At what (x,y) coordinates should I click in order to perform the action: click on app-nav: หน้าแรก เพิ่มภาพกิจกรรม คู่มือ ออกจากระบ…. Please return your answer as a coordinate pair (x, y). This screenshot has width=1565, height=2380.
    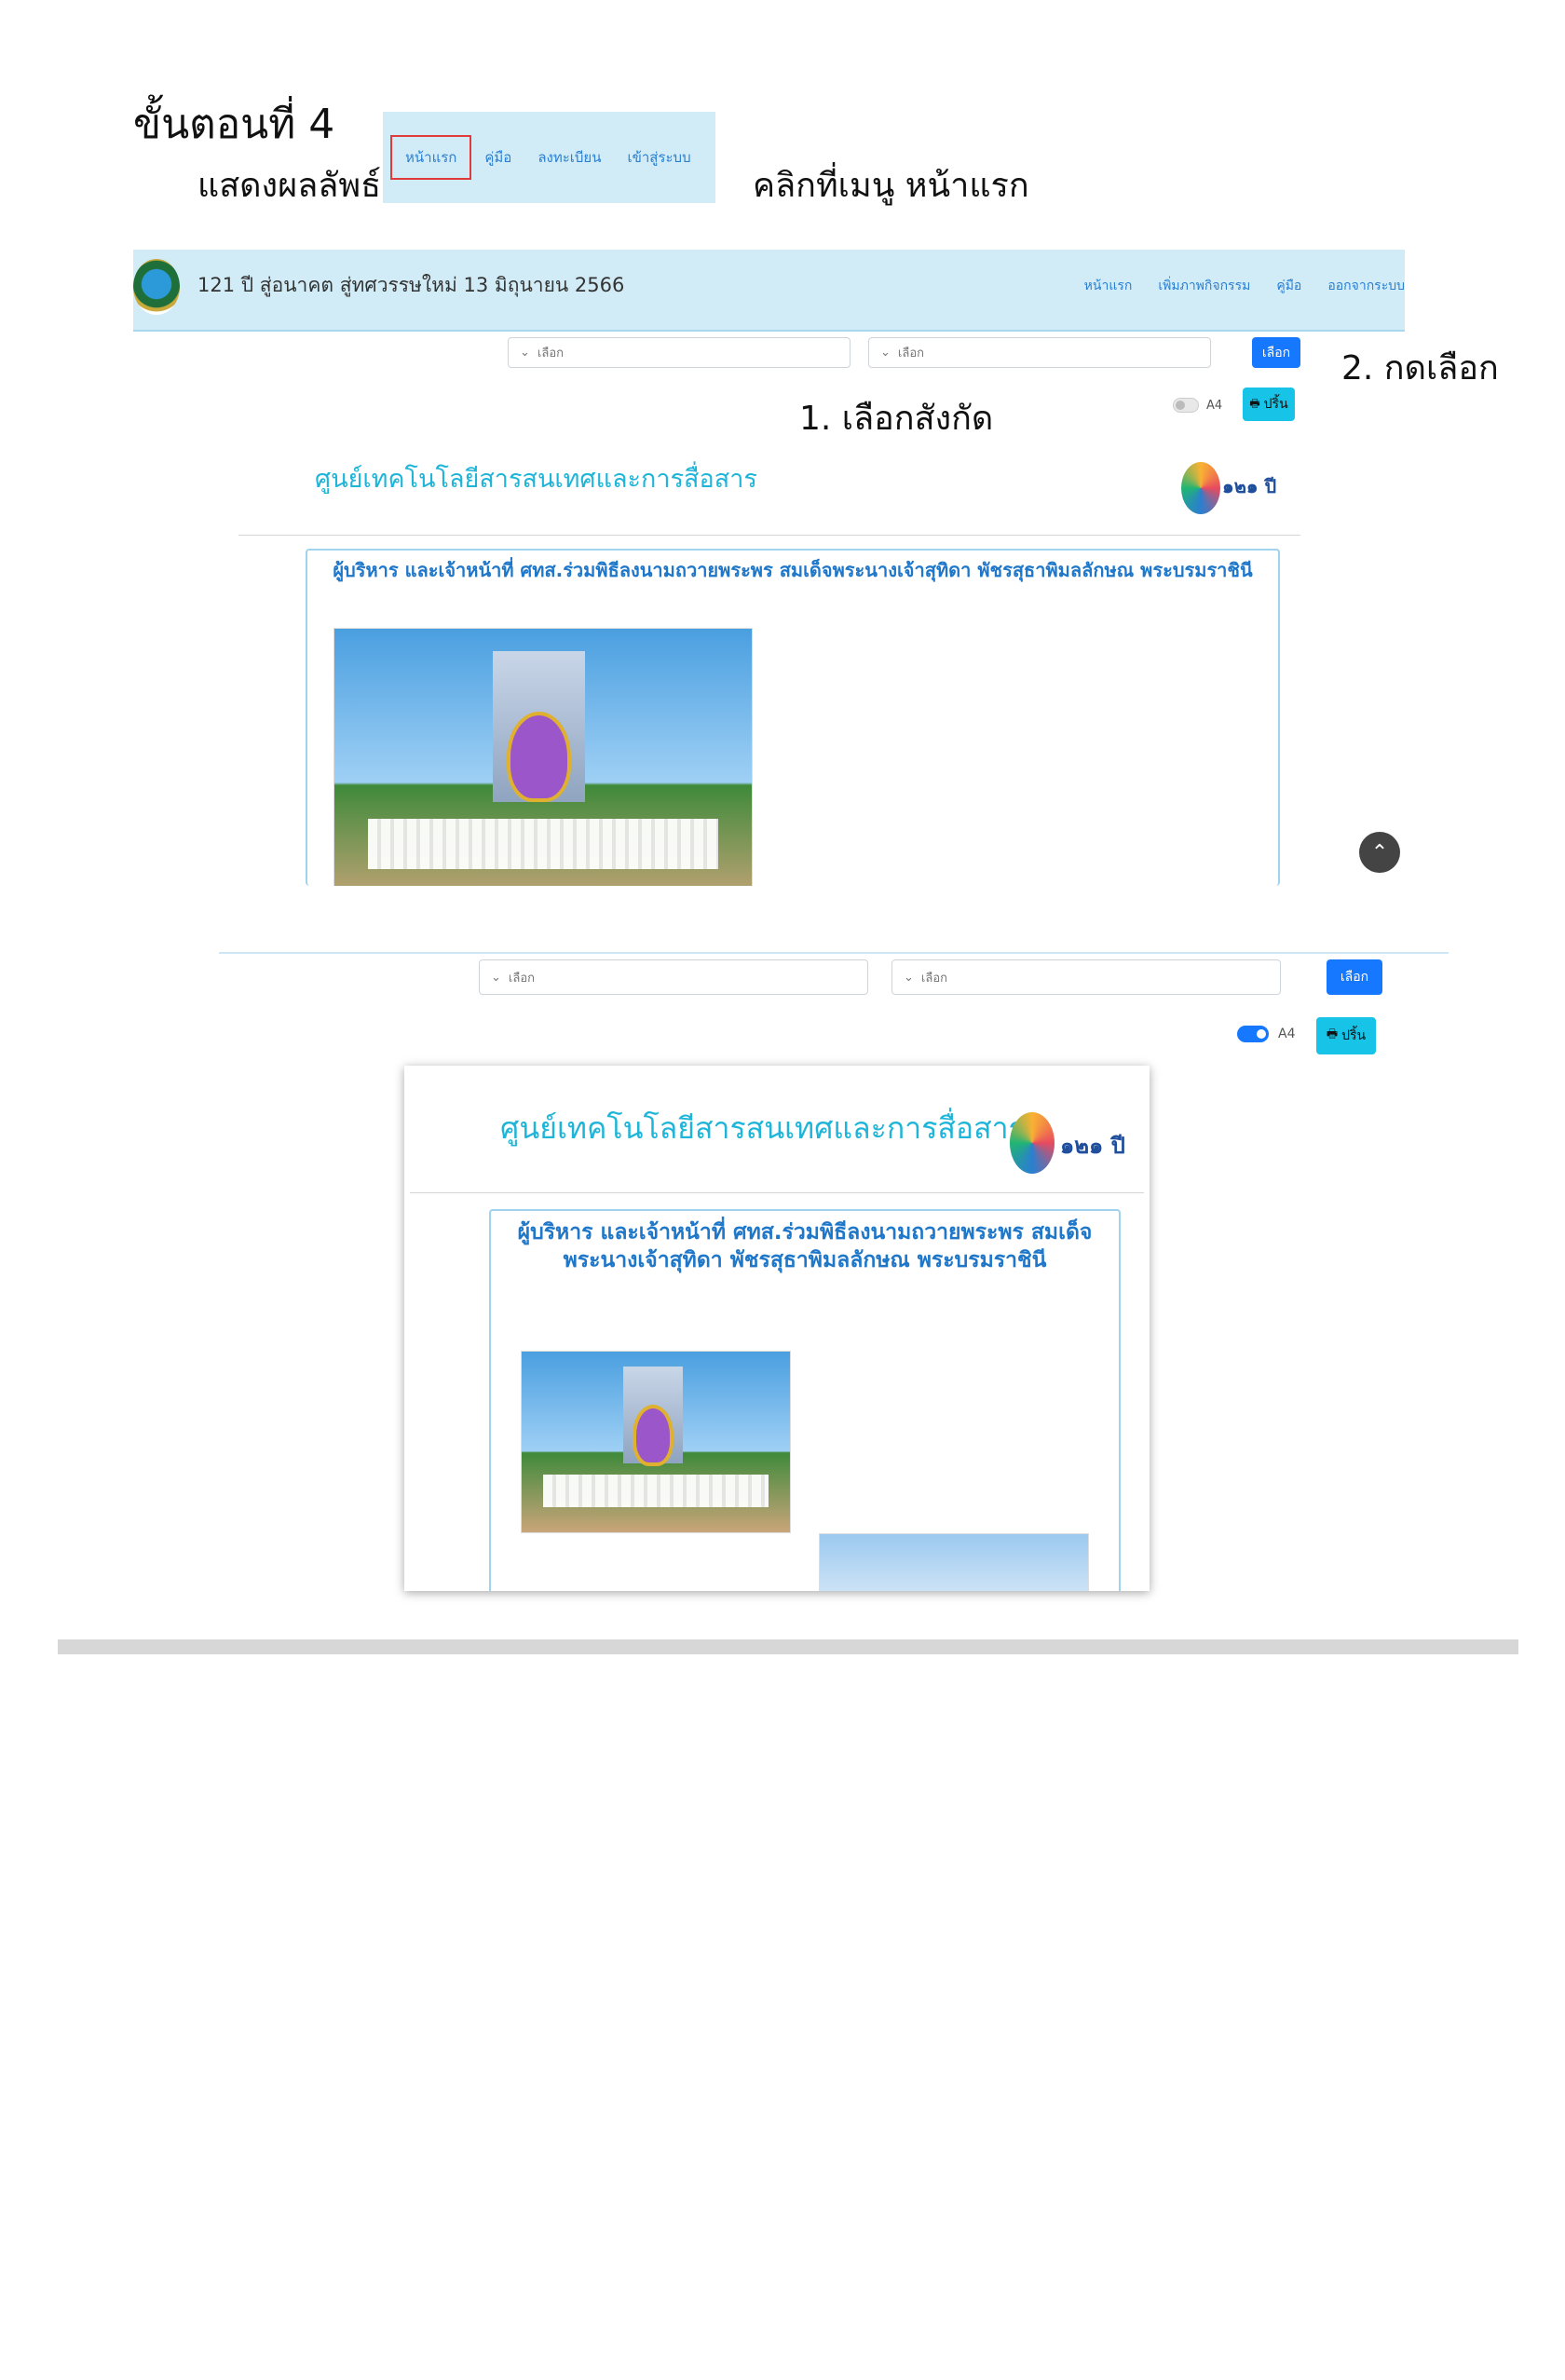
    Looking at the image, I should click on (1244, 286).